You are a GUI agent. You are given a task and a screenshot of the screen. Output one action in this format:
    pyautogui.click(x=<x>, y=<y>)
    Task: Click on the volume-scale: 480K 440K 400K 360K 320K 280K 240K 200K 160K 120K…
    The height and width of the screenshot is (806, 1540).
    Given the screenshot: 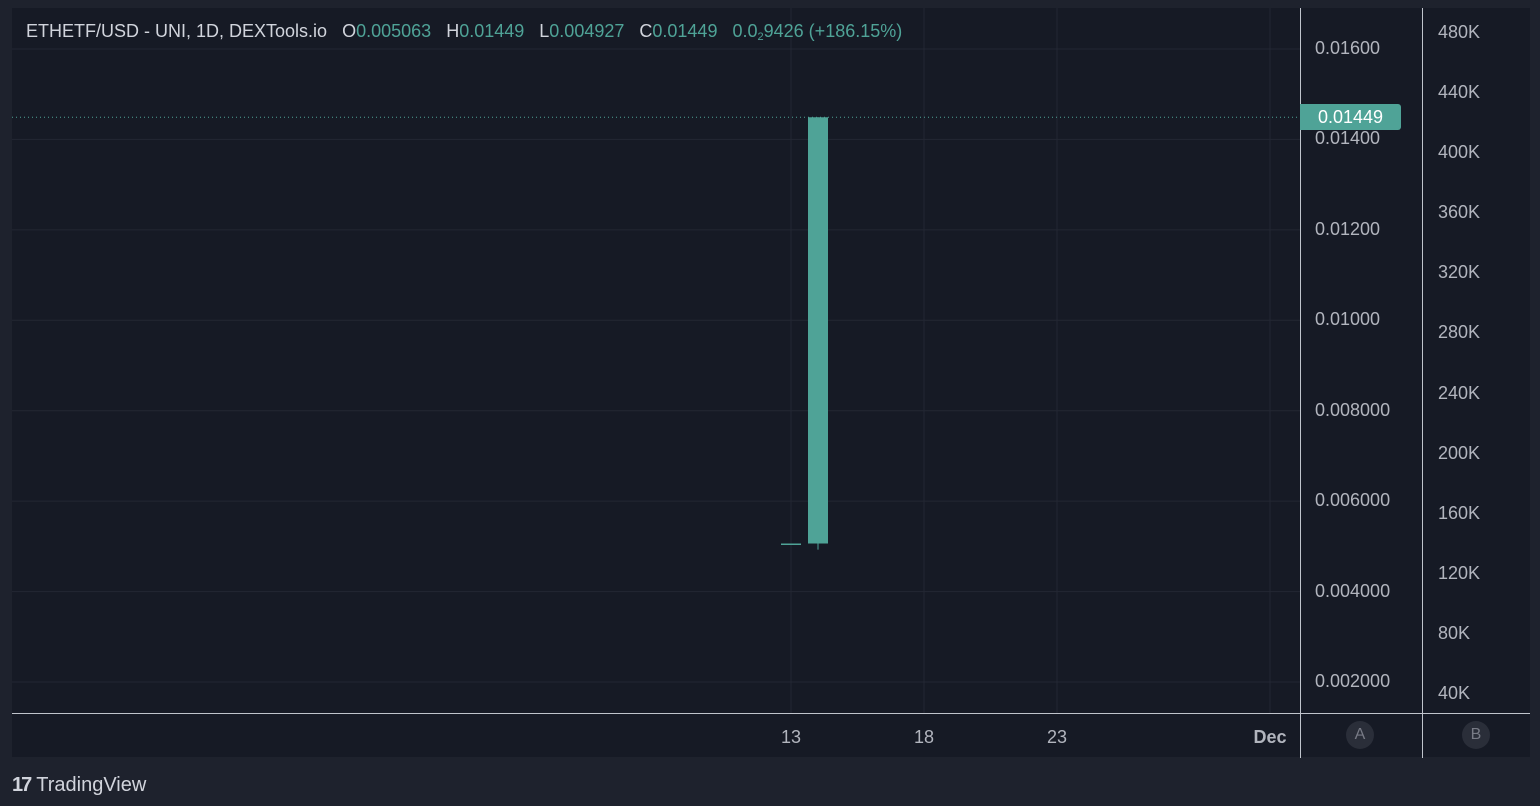 What is the action you would take?
    pyautogui.click(x=1476, y=361)
    